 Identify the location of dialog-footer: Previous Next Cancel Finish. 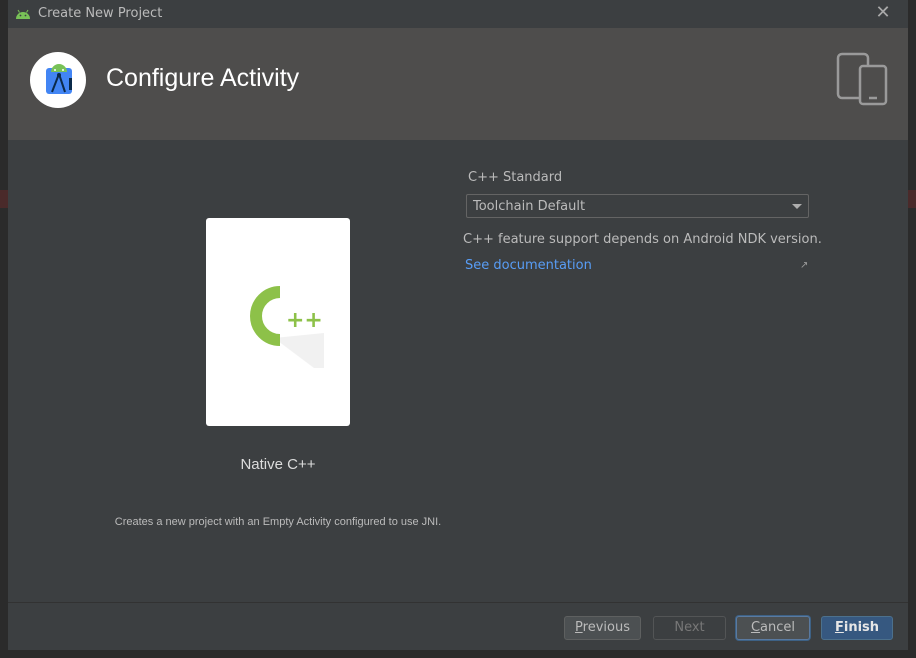
(458, 626).